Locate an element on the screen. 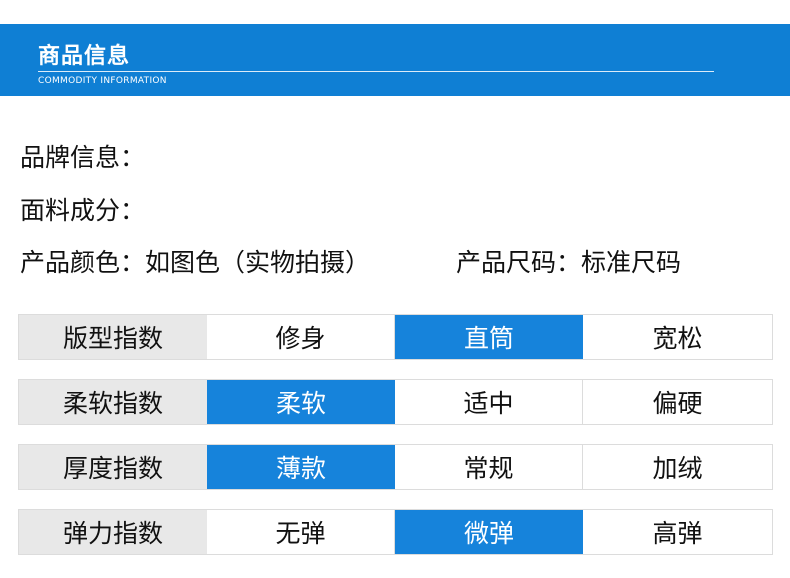 This screenshot has height=578, width=790. fabric-info: 面料成分： is located at coordinates (82, 209).